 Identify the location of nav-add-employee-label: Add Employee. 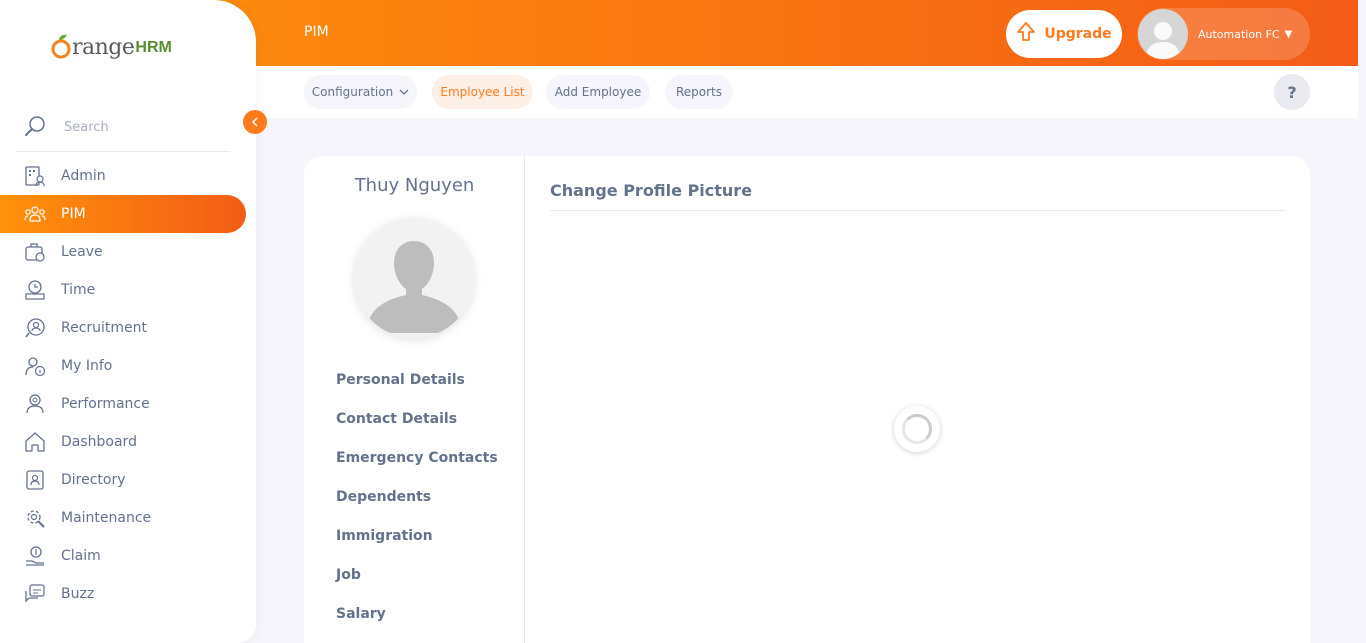
(598, 92).